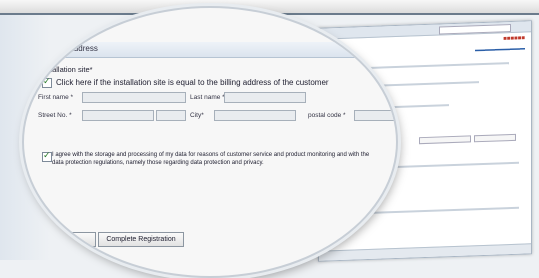 The height and width of the screenshot is (278, 539). What do you see at coordinates (118, 115) in the screenshot?
I see `street-input` at bounding box center [118, 115].